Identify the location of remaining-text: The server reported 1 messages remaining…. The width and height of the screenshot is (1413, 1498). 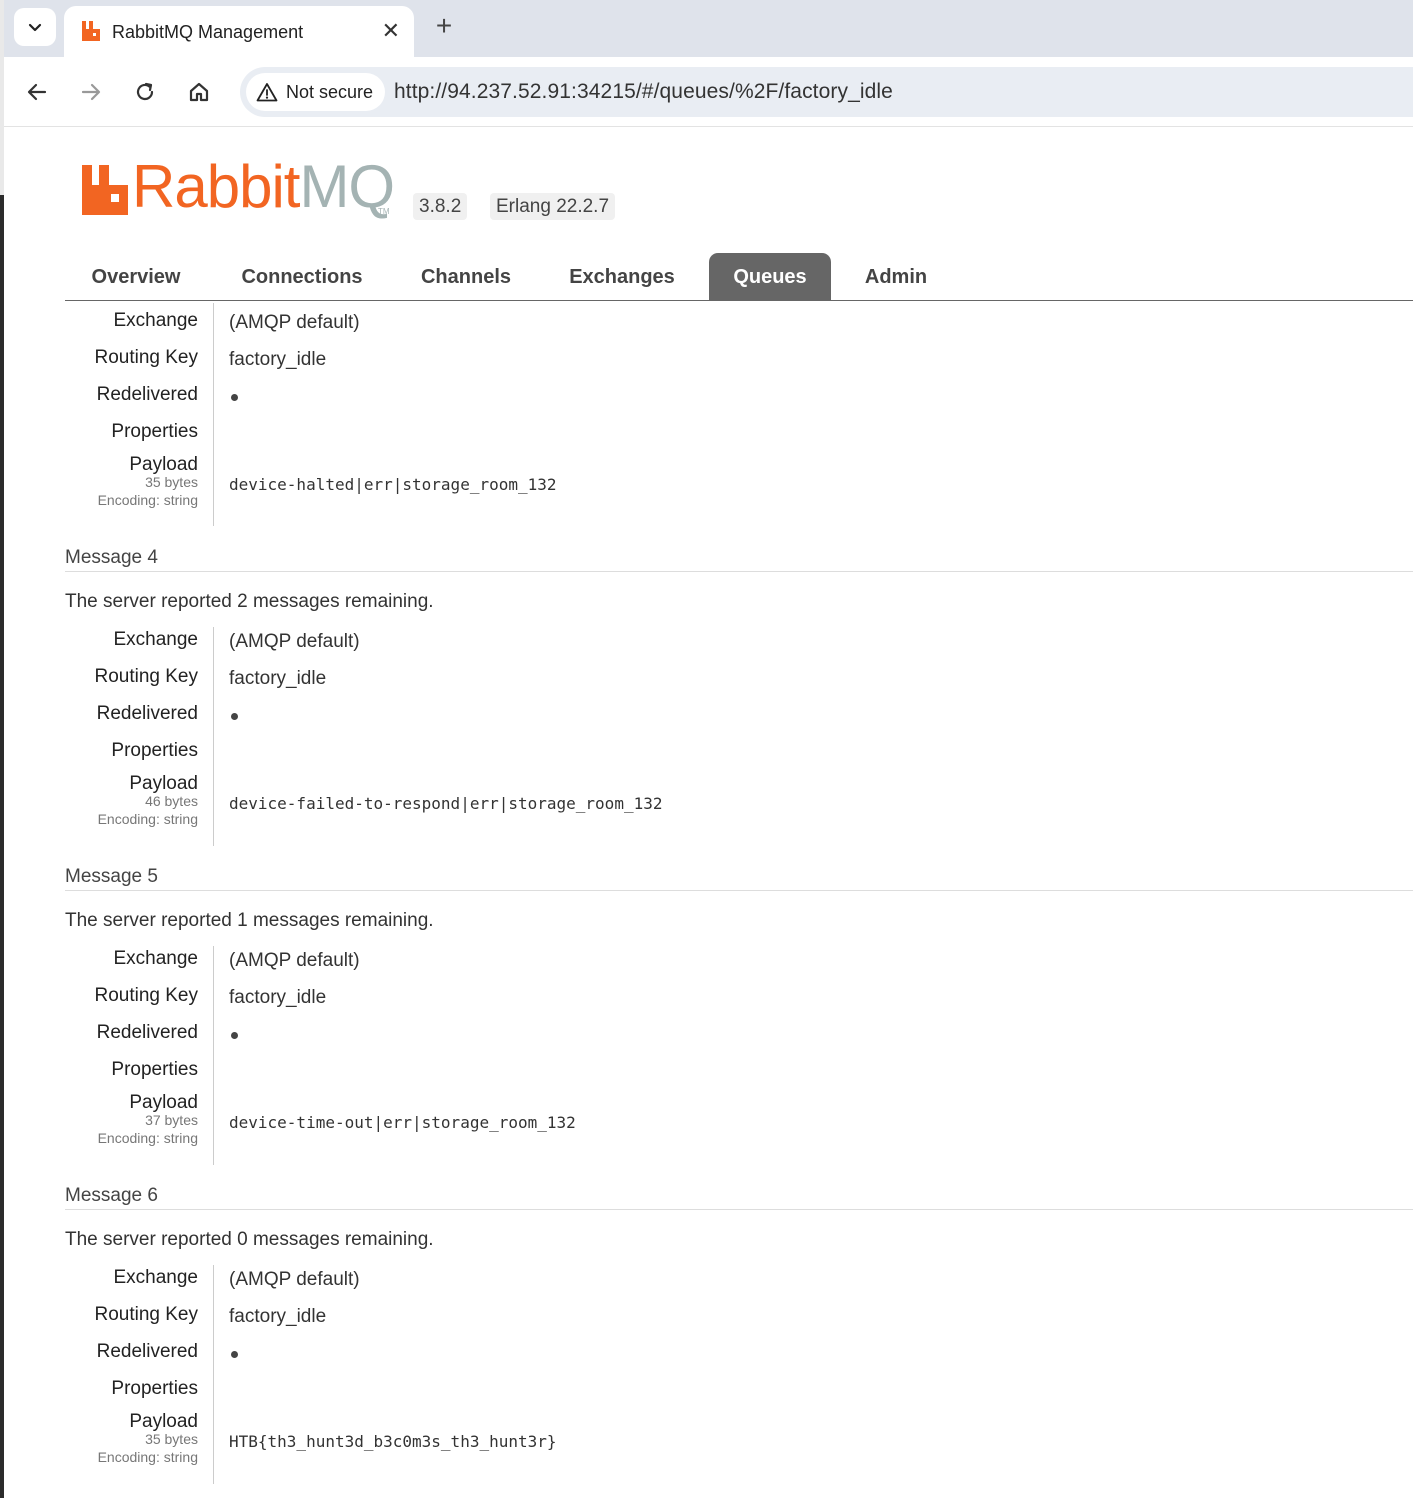
(249, 920).